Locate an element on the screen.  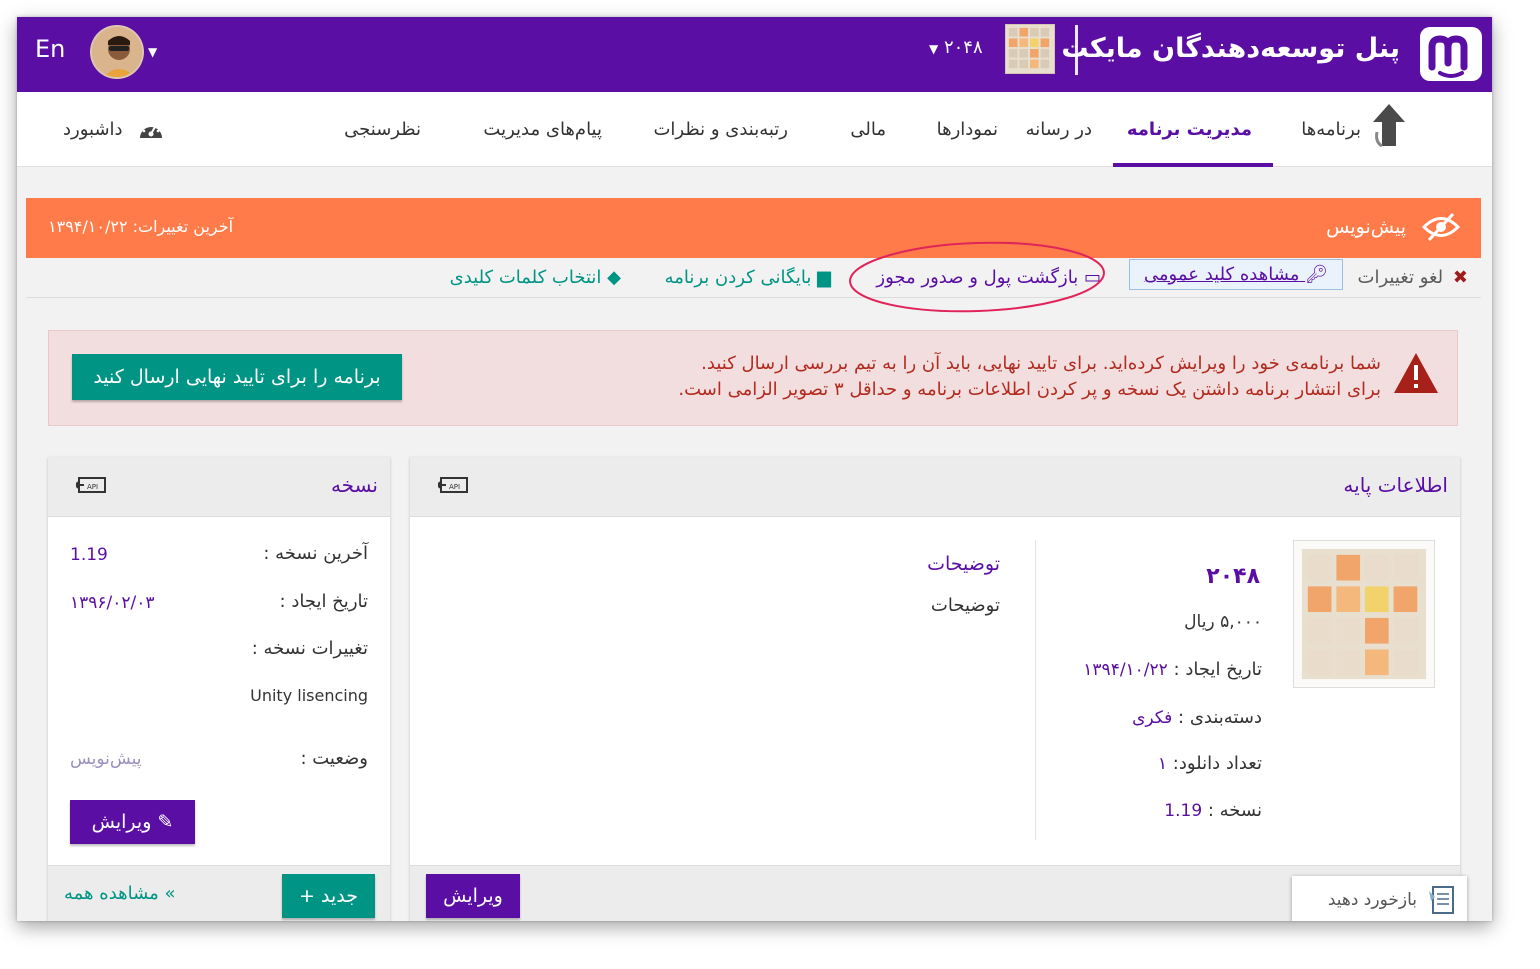
feedback-label: بازخورد دهید is located at coordinates (1372, 900).